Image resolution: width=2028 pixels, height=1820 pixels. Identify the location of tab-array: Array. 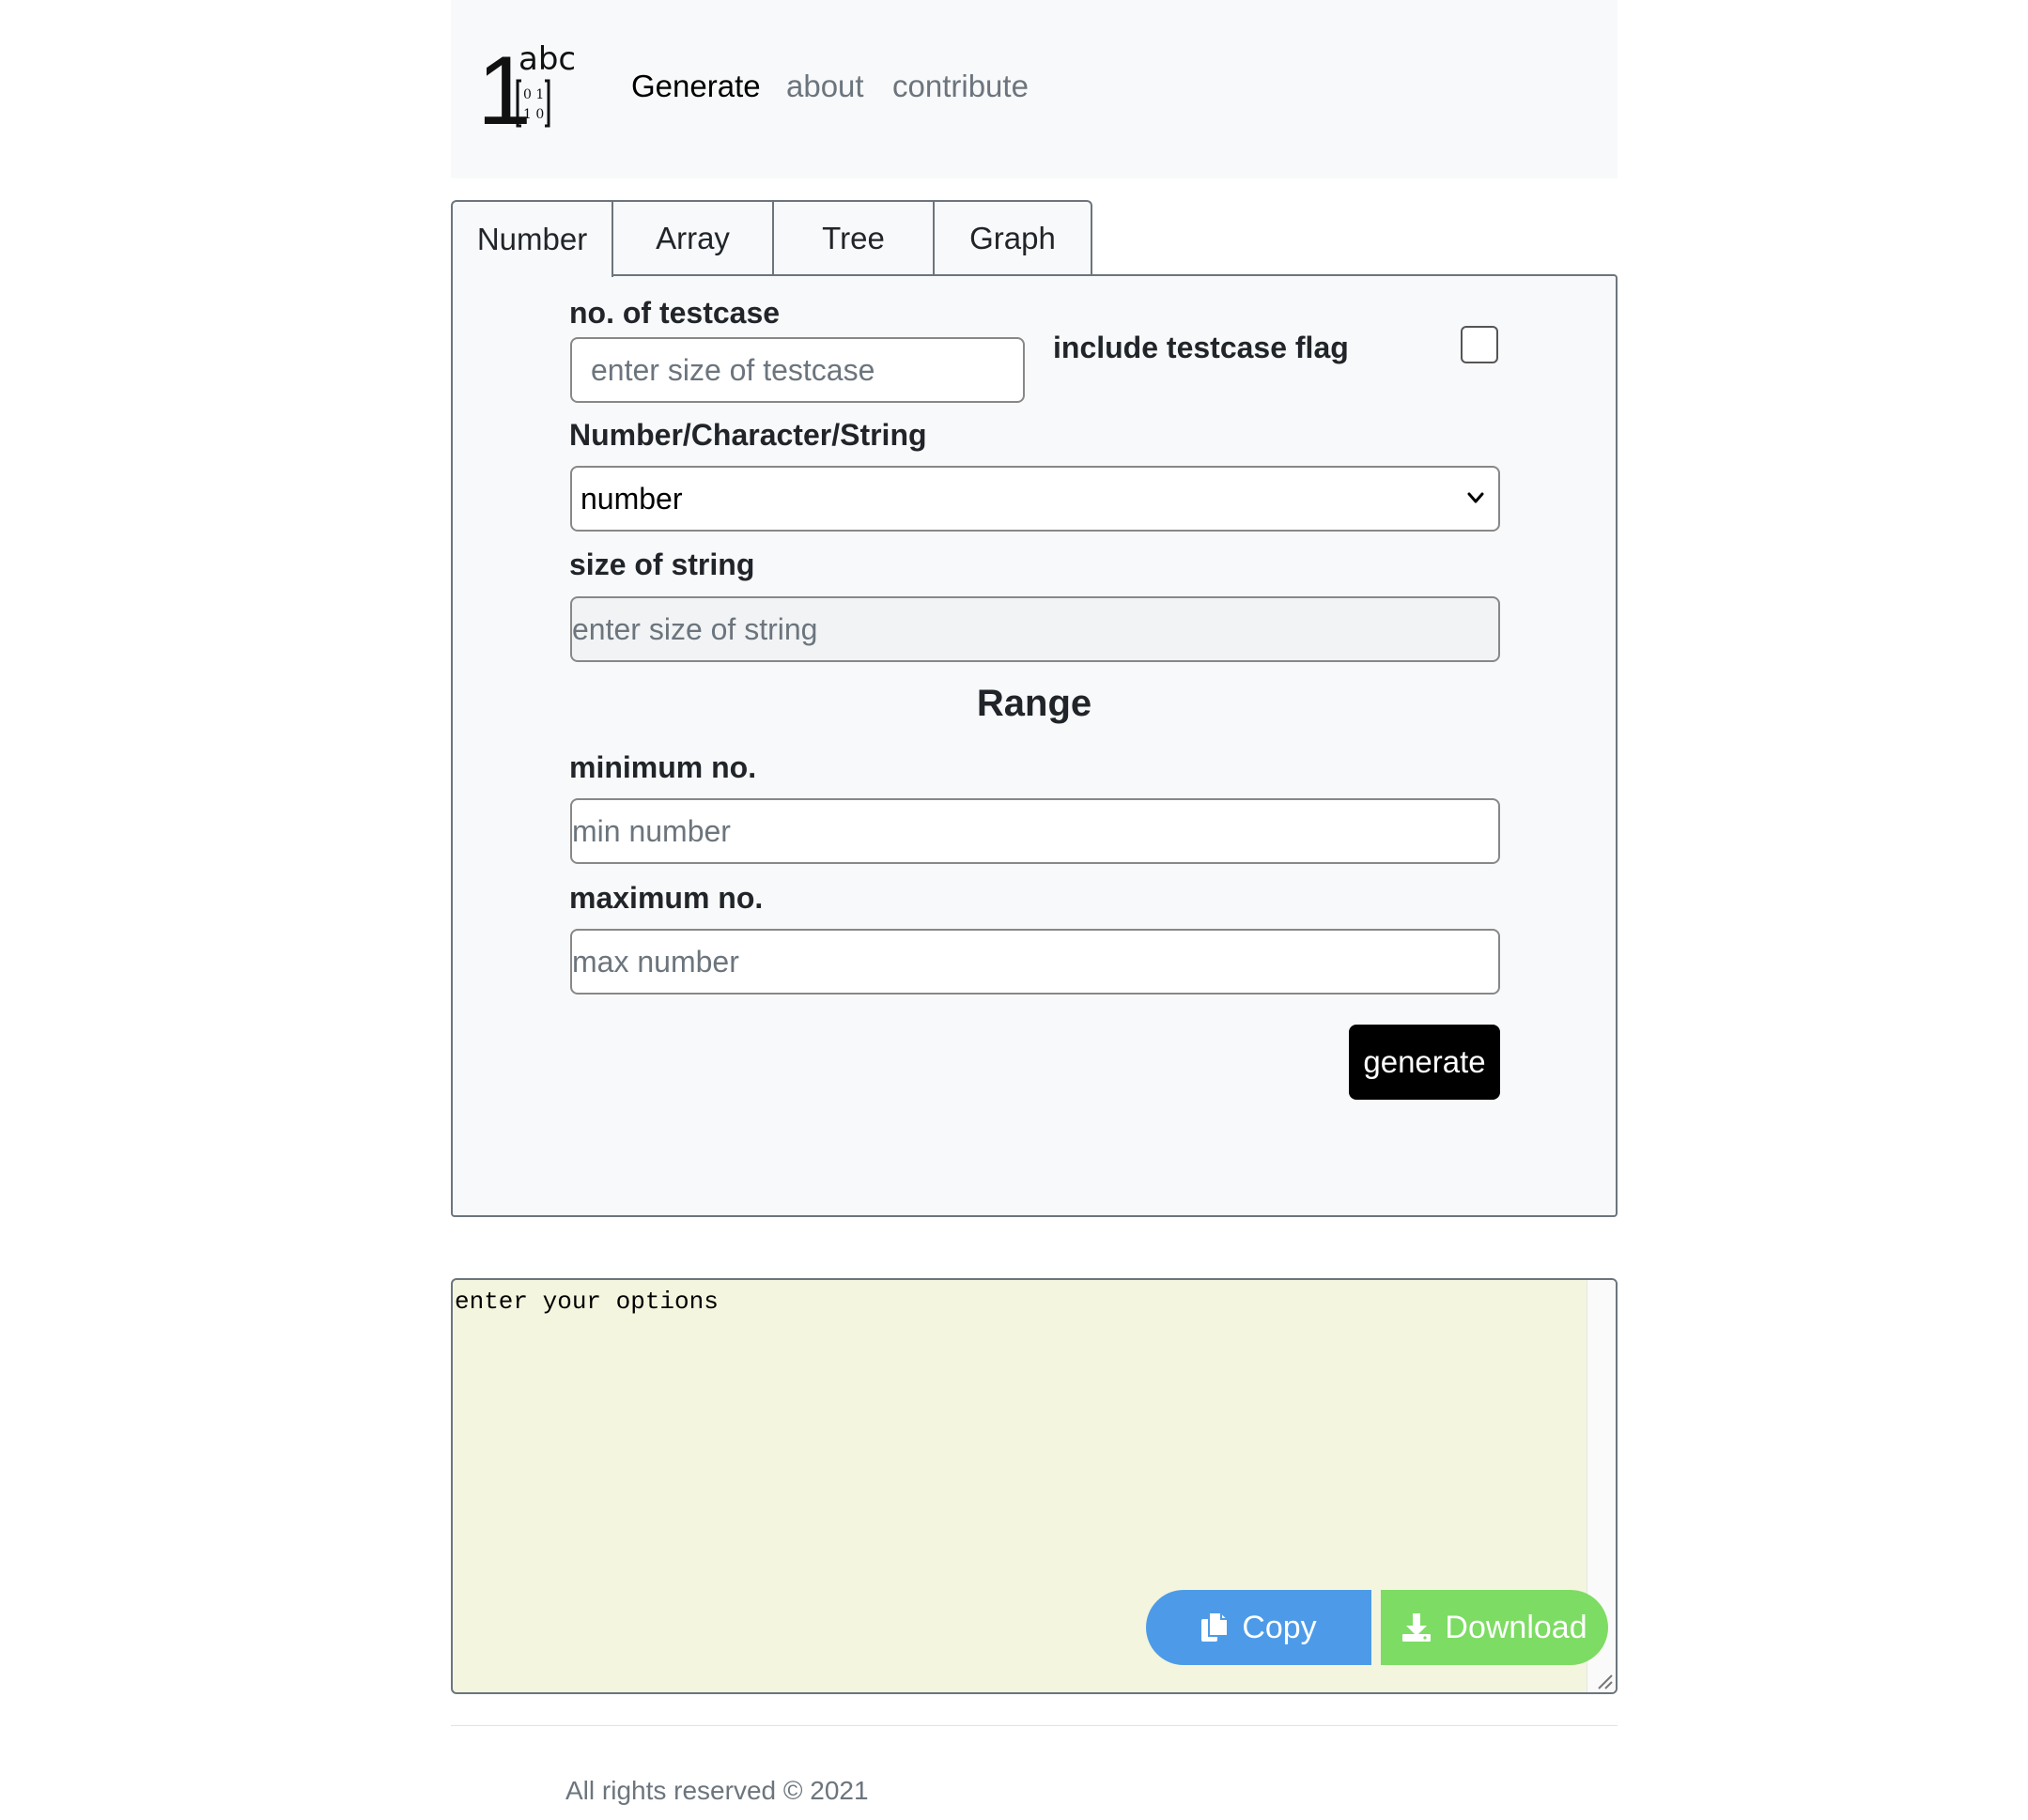
(692, 237).